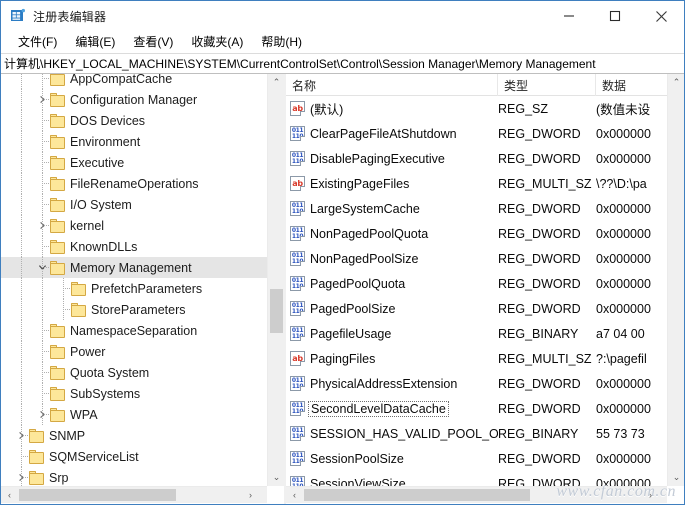 The height and width of the screenshot is (505, 685). What do you see at coordinates (134, 372) in the screenshot?
I see `tree-item-quota-system: Quota System` at bounding box center [134, 372].